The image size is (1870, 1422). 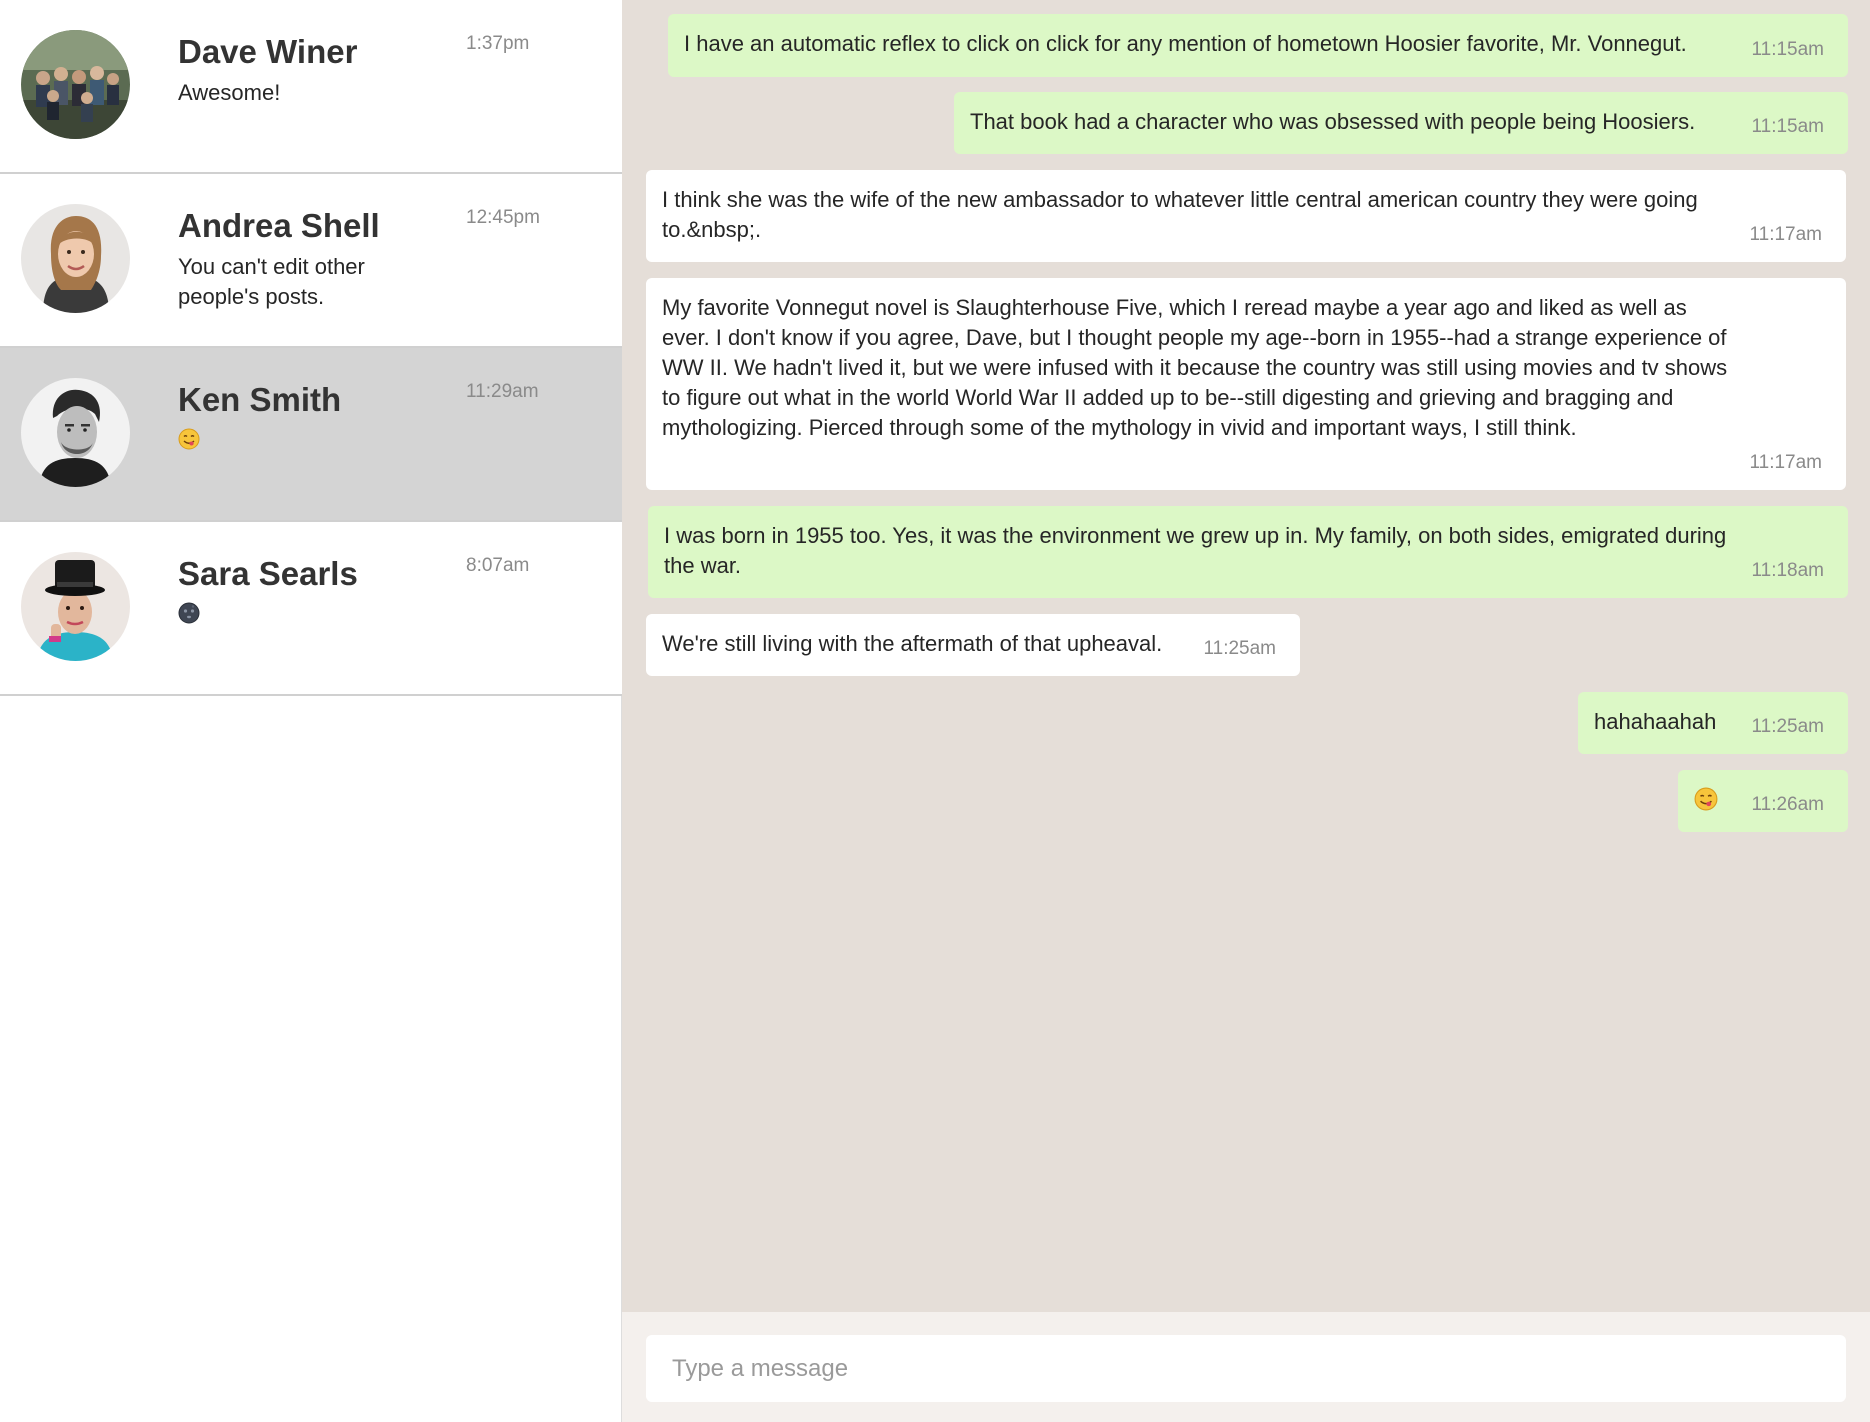 What do you see at coordinates (75, 432) in the screenshot?
I see `avatar-photo-man-bw` at bounding box center [75, 432].